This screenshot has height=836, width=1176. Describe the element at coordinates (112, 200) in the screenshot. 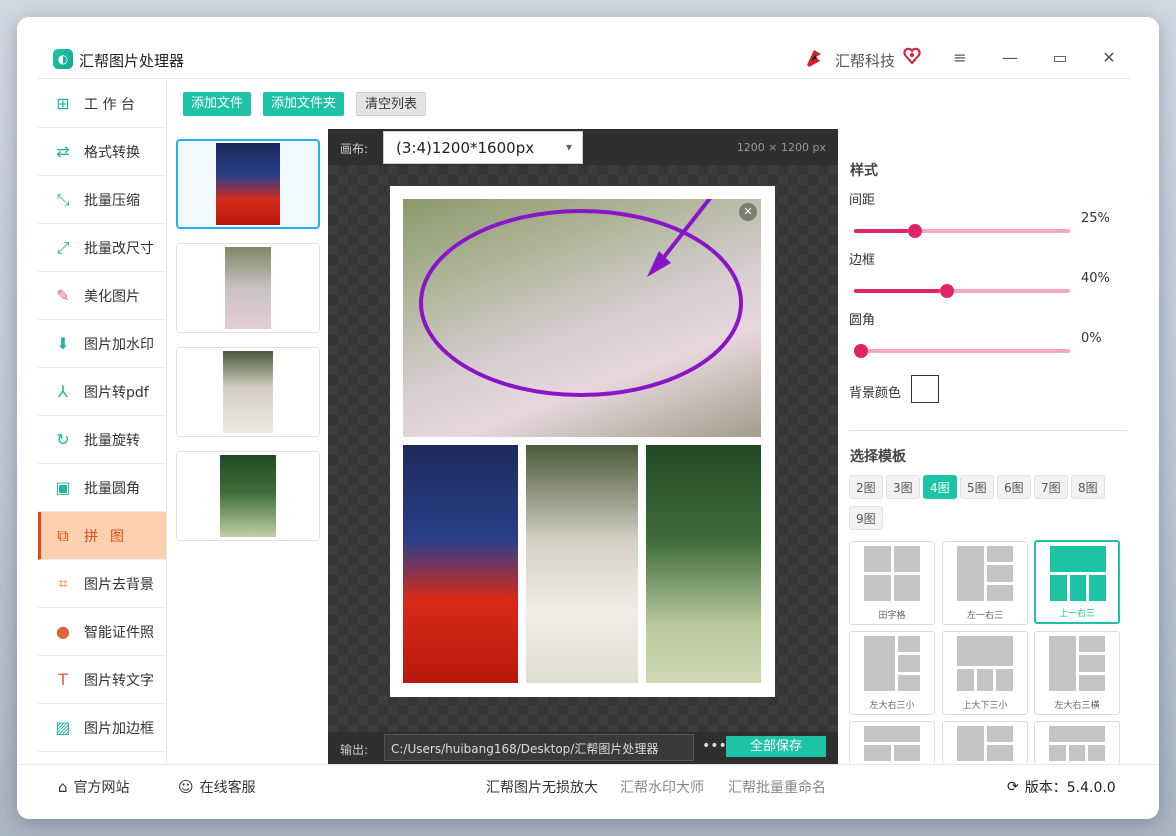

I see `sidebar-item-label: 批量压缩` at that location.